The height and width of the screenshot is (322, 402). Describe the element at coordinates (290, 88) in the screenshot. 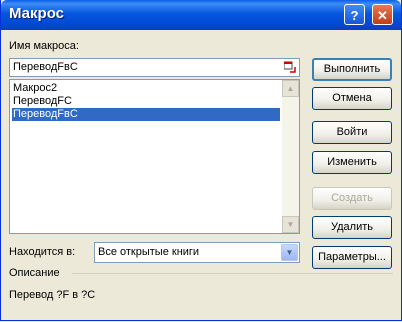

I see `scroll-up-icon: ▲` at that location.